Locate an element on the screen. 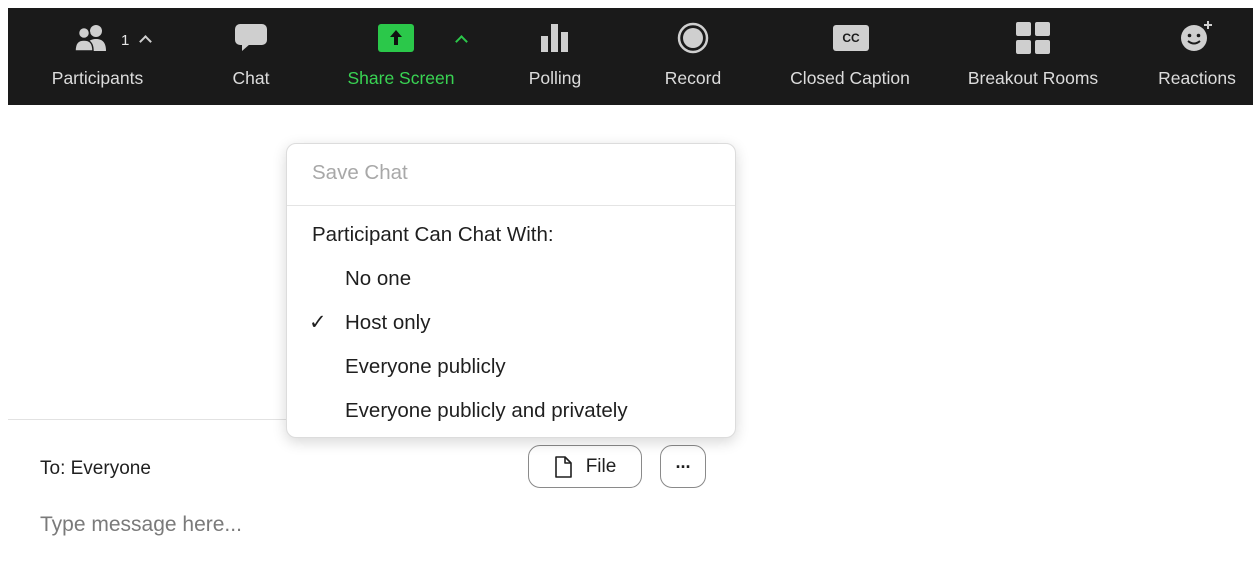 Image resolution: width=1253 pixels, height=562 pixels. grid-icon is located at coordinates (1033, 38).